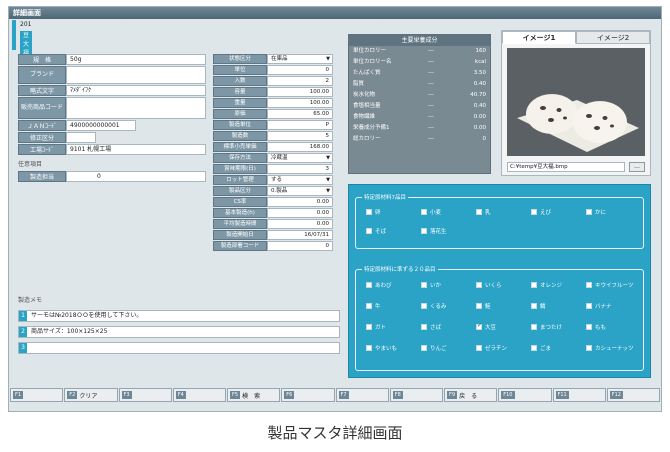  What do you see at coordinates (613, 37) in the screenshot?
I see `tab-image-2: イメージ2` at bounding box center [613, 37].